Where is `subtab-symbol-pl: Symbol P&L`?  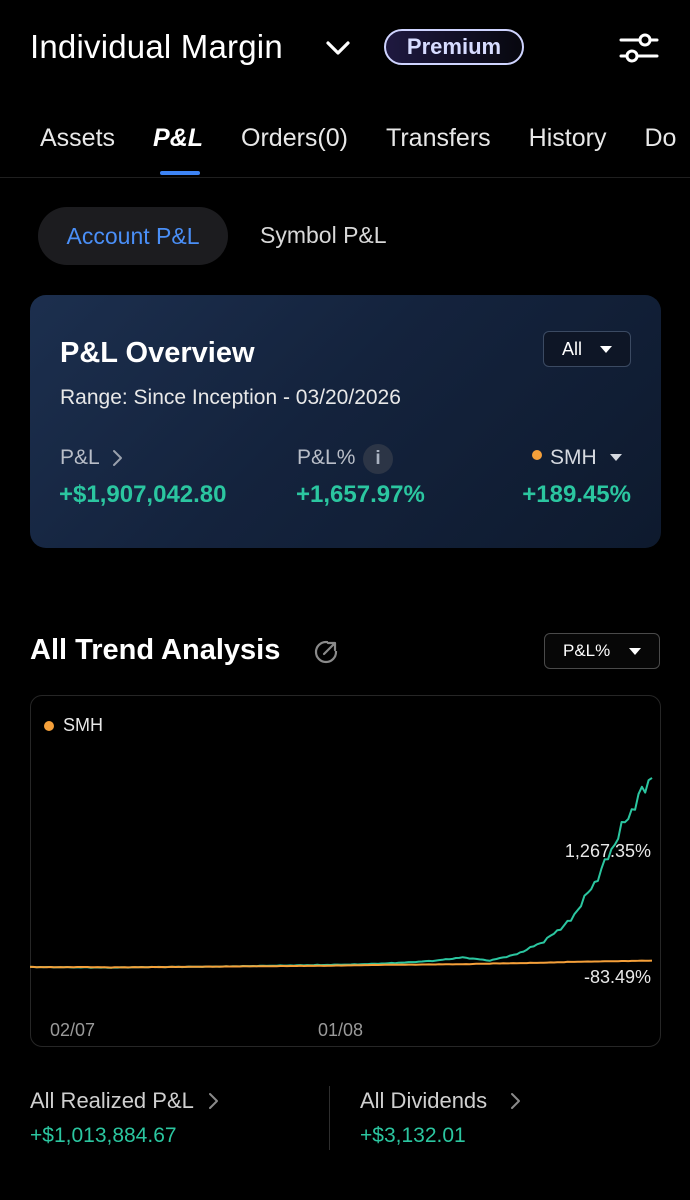 subtab-symbol-pl: Symbol P&L is located at coordinates (323, 235).